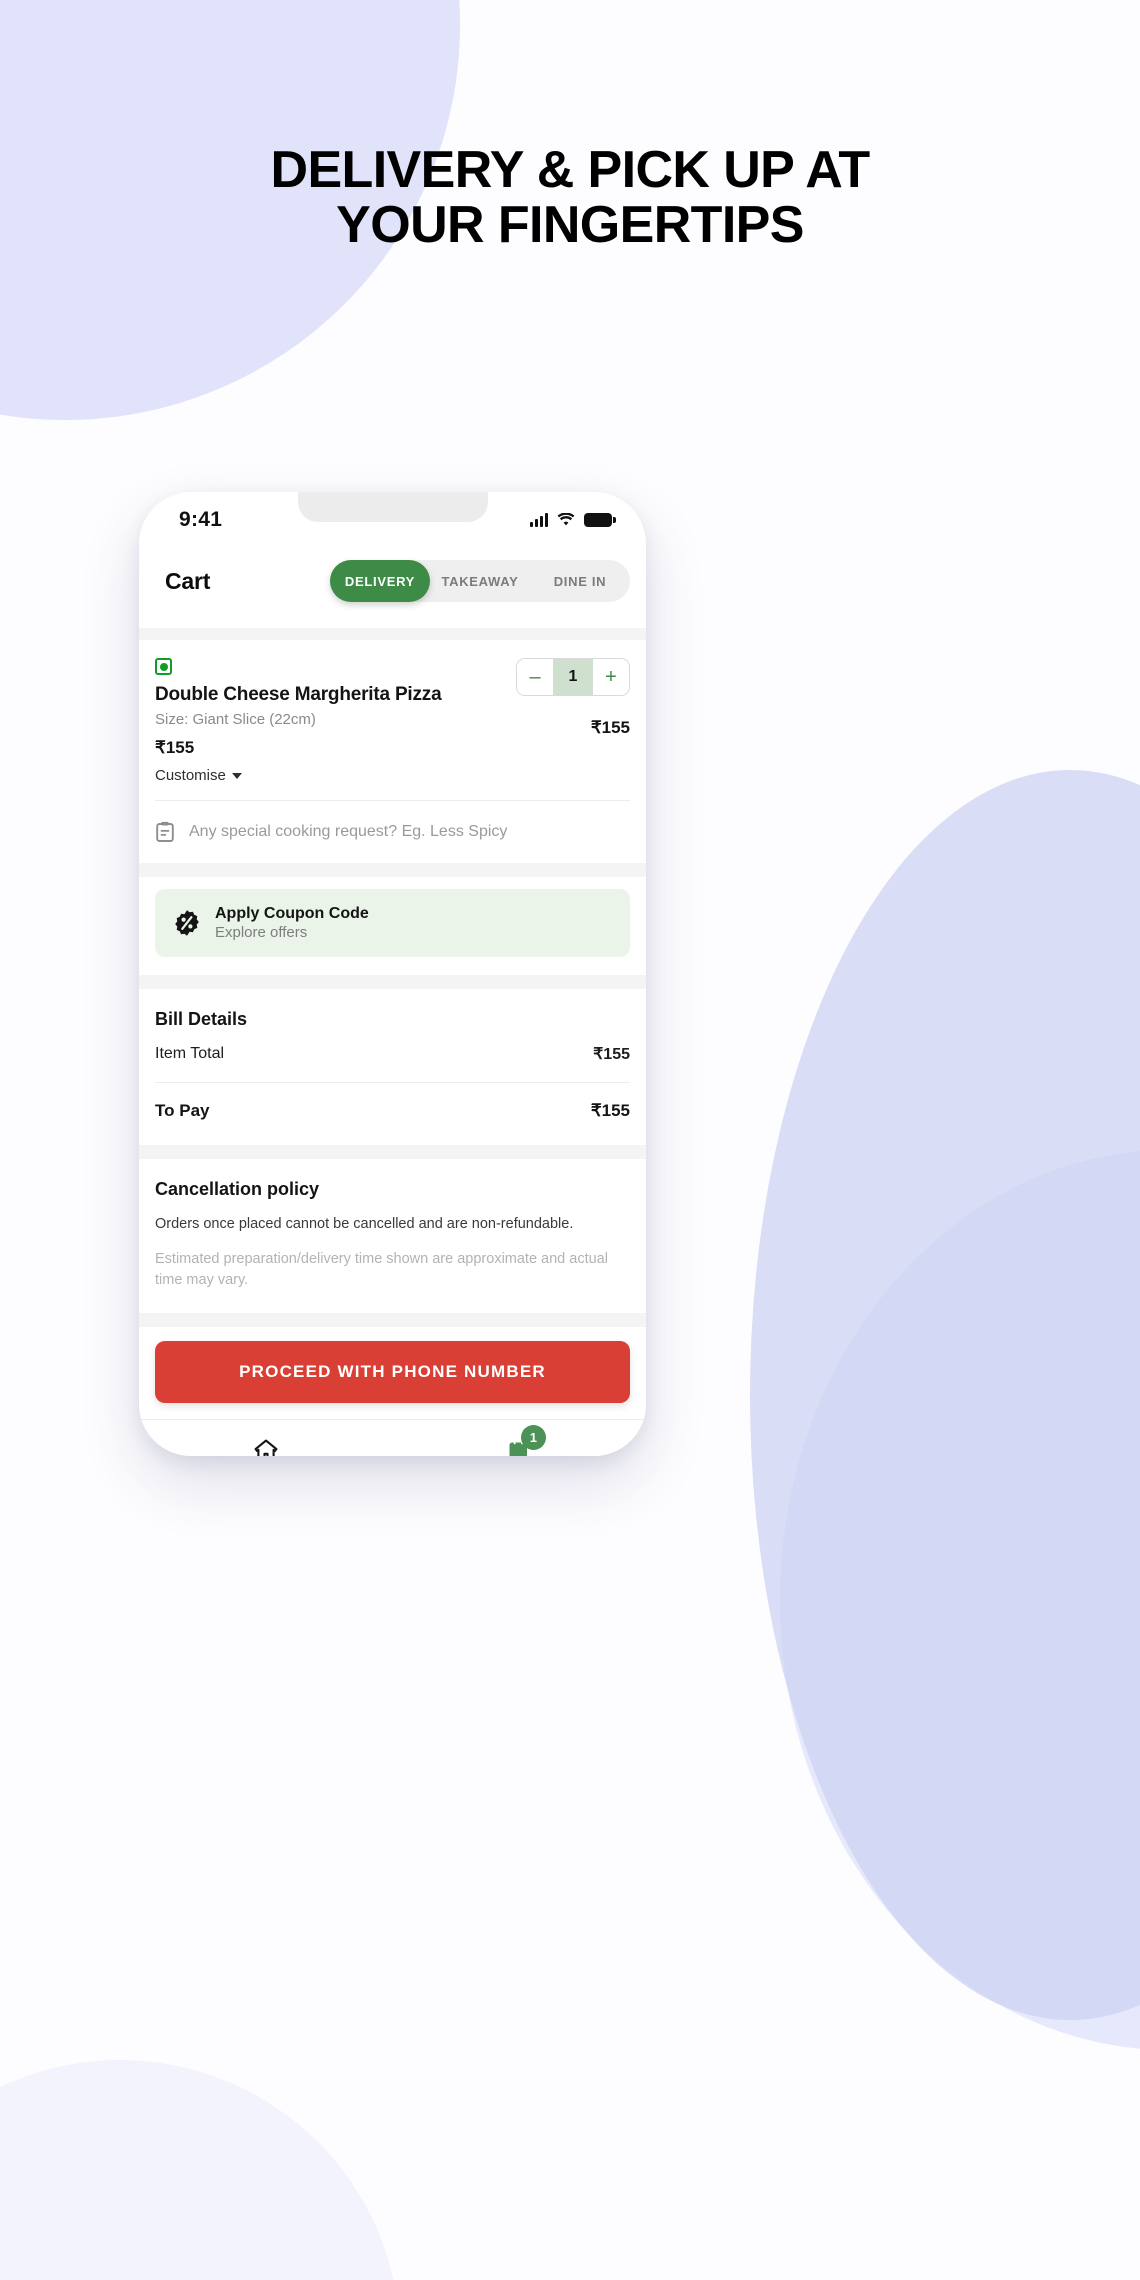 The width and height of the screenshot is (1140, 2280). What do you see at coordinates (535, 677) in the screenshot?
I see `decrease-quantity-button: –` at bounding box center [535, 677].